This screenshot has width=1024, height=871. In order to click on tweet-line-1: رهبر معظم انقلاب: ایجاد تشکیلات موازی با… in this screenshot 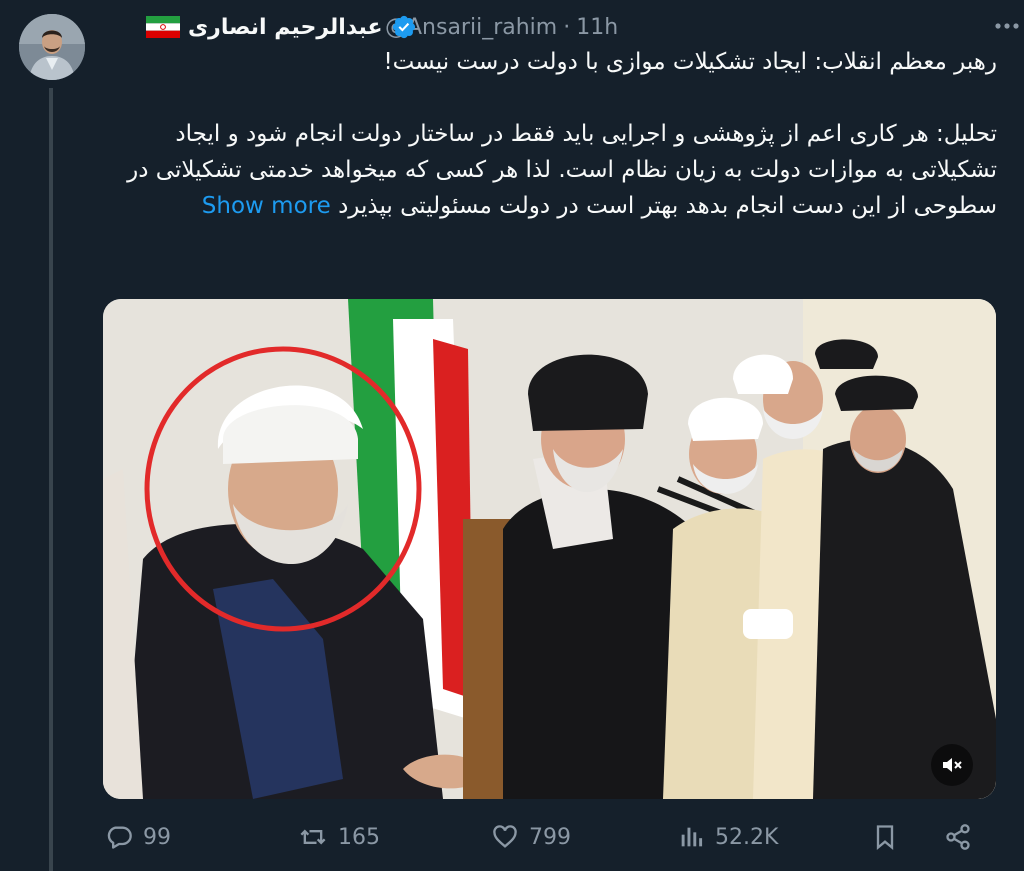, I will do `click(690, 62)`.